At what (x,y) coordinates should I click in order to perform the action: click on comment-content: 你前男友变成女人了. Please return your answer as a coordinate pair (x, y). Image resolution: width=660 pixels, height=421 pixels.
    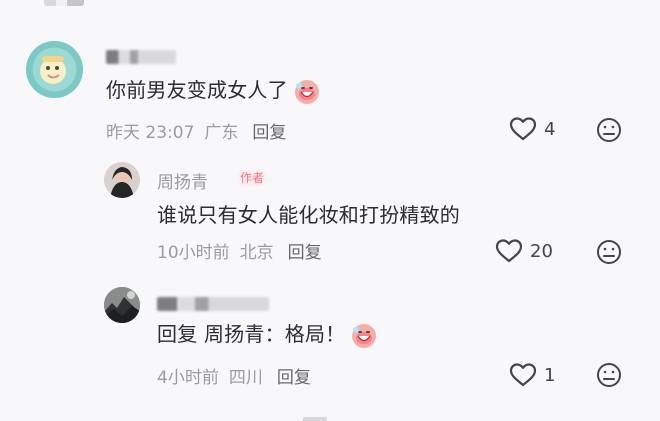
    Looking at the image, I should click on (197, 90).